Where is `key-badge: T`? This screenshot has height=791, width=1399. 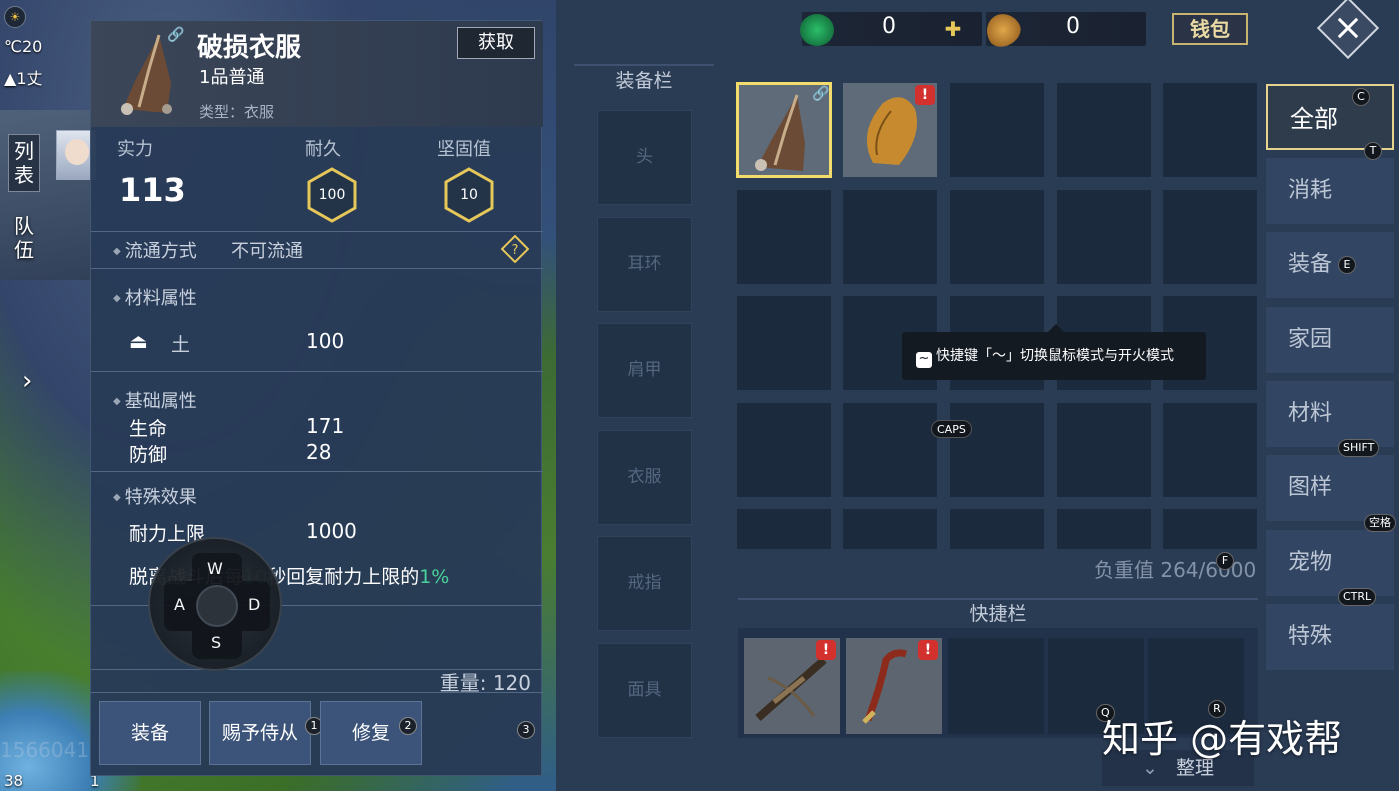 key-badge: T is located at coordinates (1373, 151).